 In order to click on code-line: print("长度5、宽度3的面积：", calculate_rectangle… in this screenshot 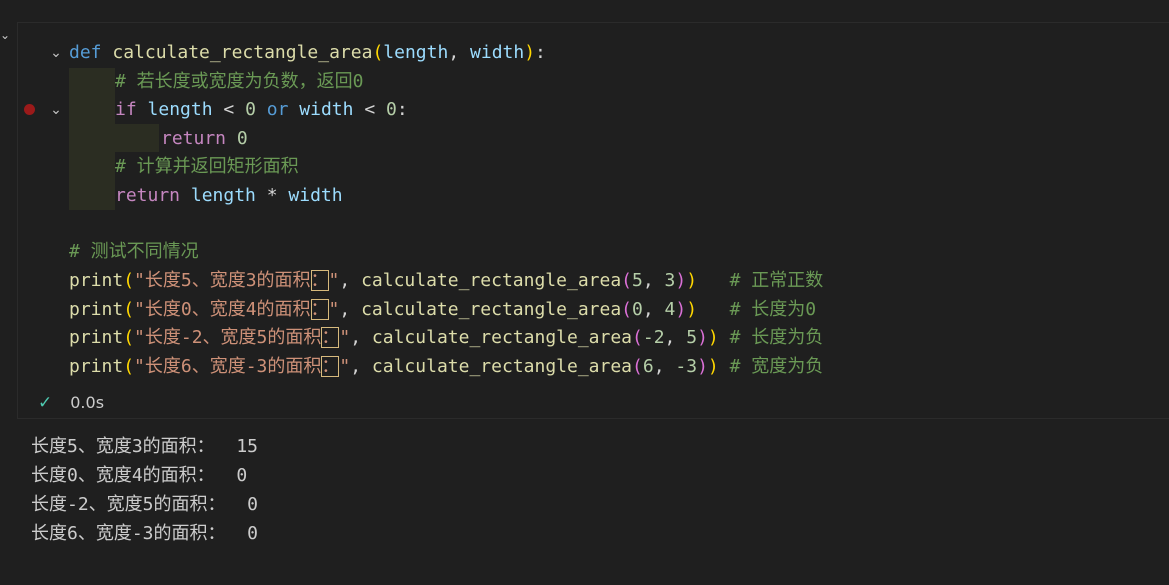, I will do `click(446, 281)`.